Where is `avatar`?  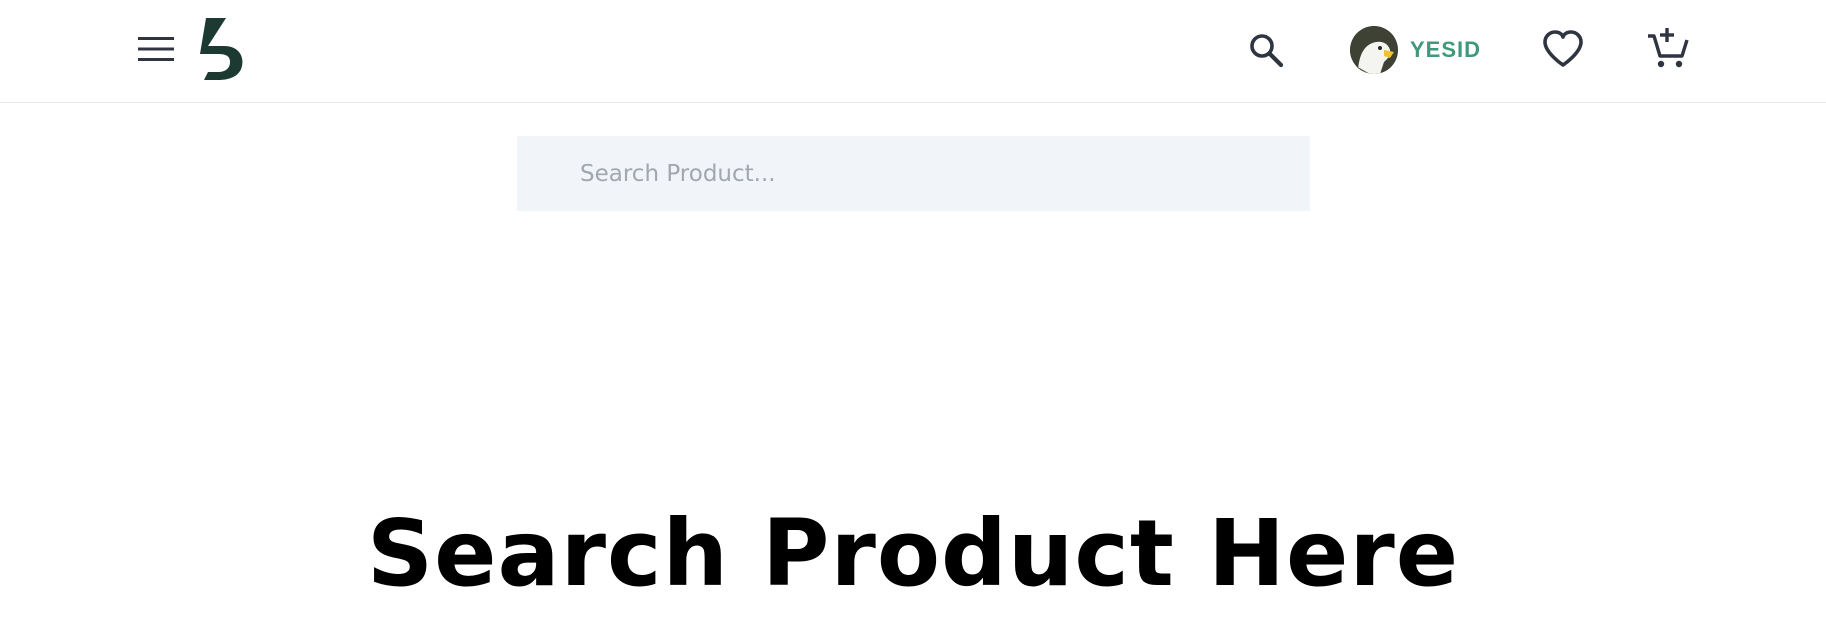 avatar is located at coordinates (1374, 50).